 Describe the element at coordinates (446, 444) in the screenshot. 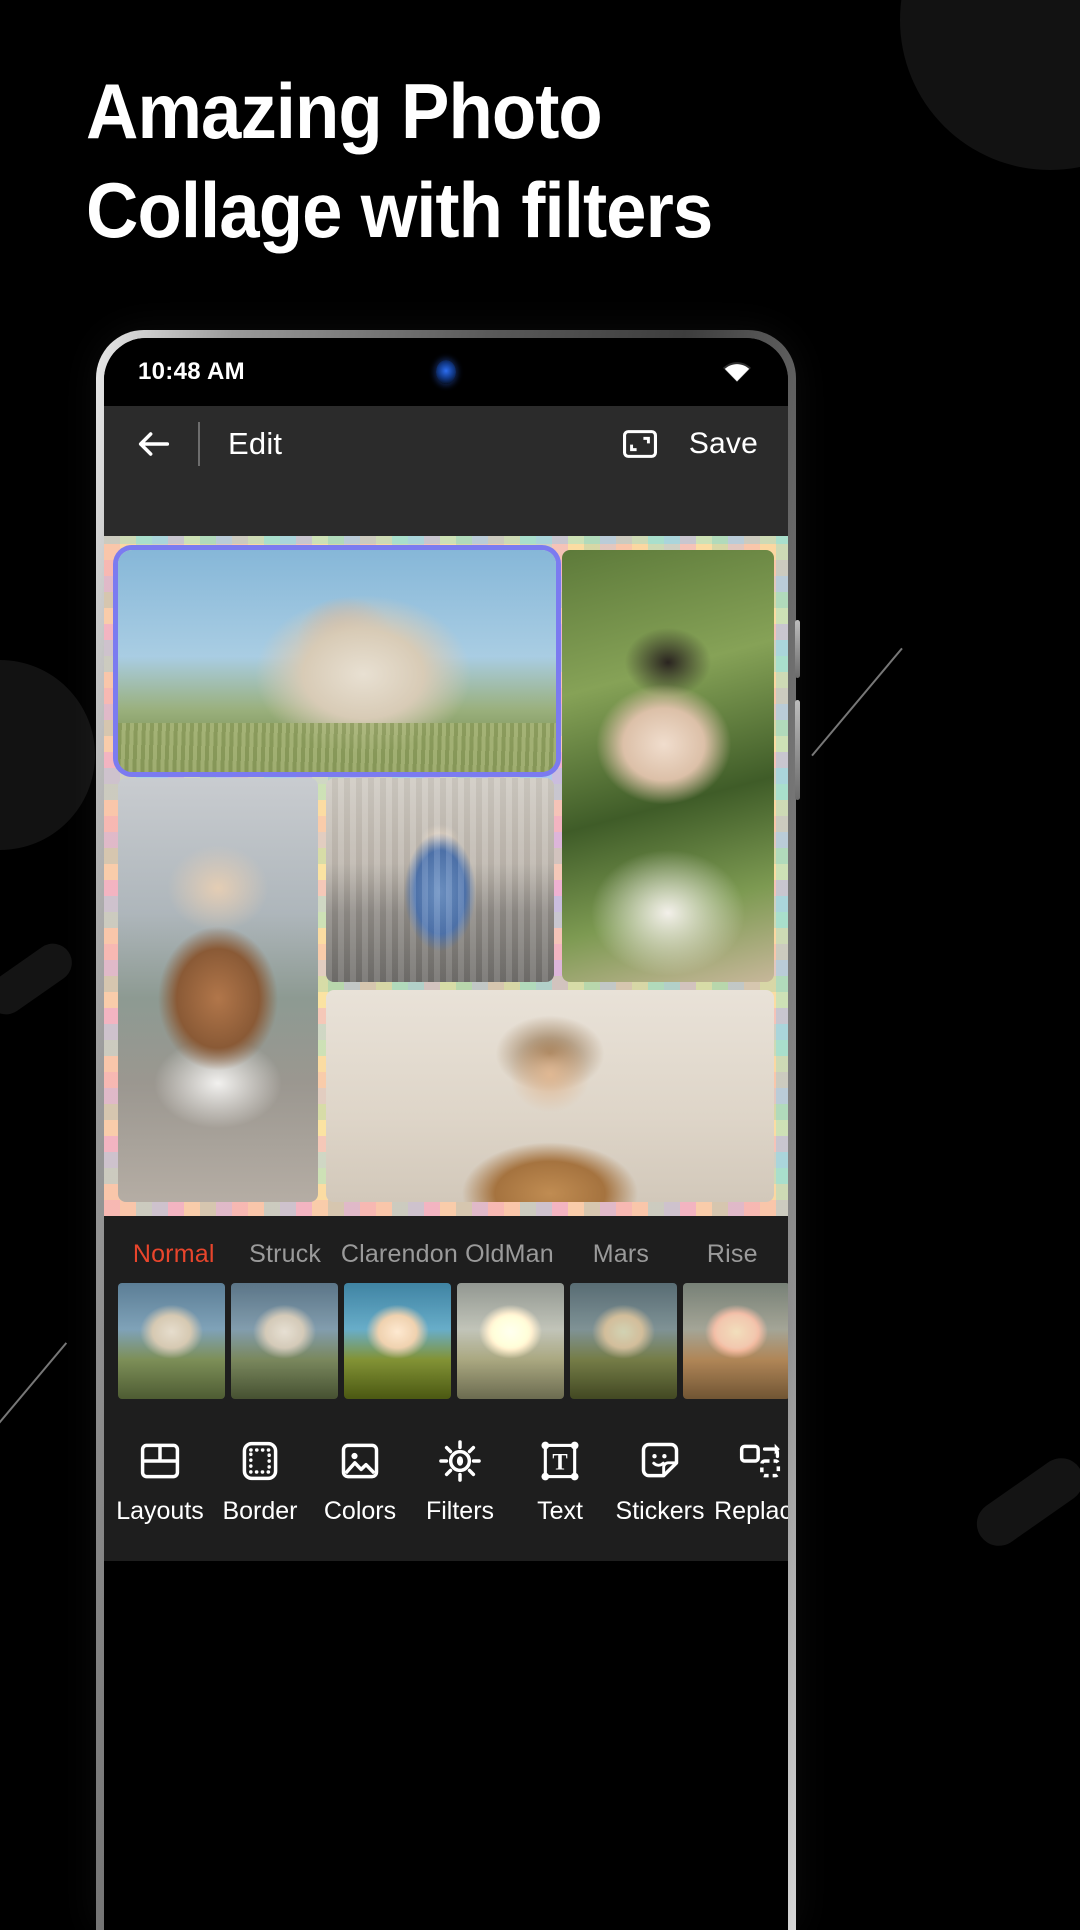

I see `app-bar: Edit Save` at that location.